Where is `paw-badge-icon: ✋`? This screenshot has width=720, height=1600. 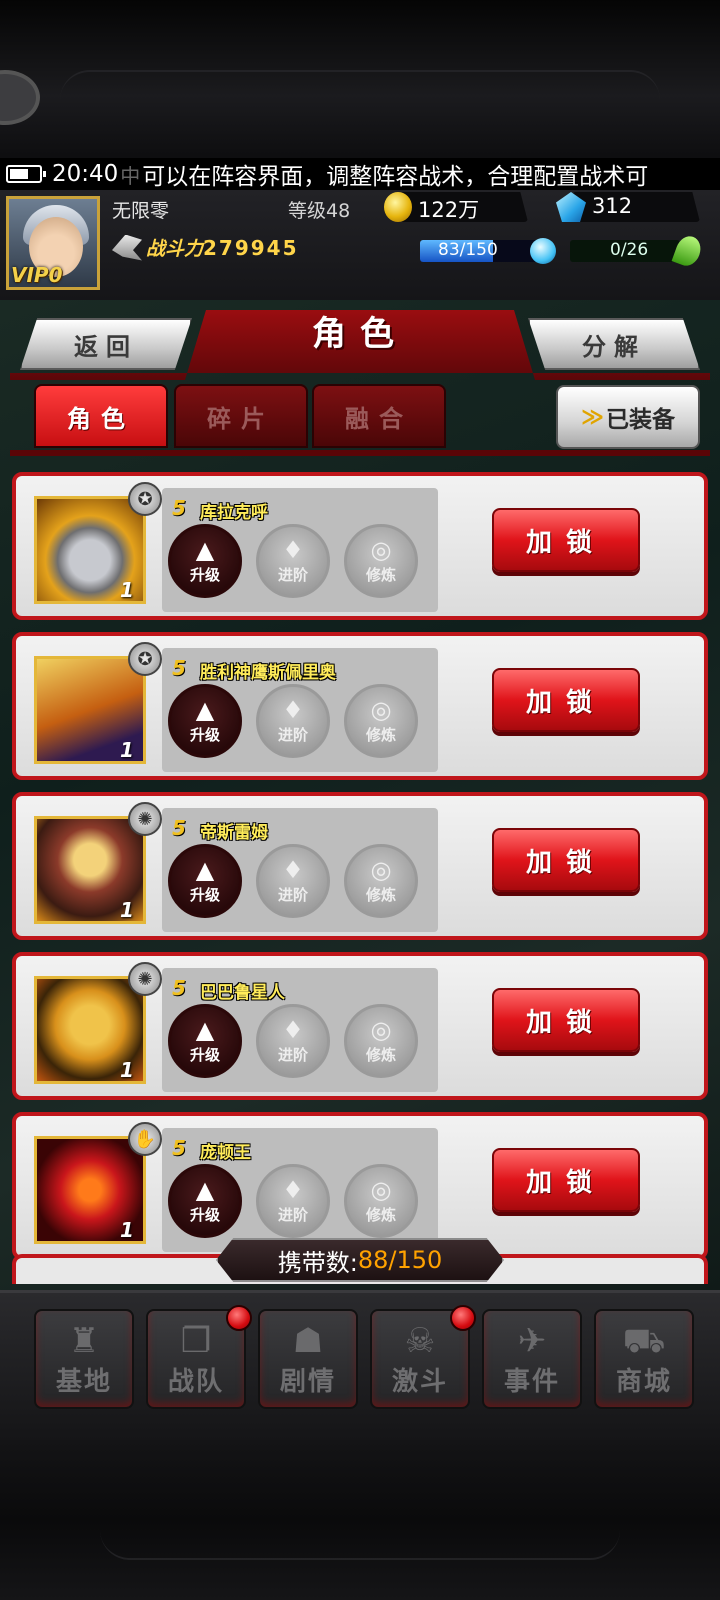 paw-badge-icon: ✋ is located at coordinates (145, 1139).